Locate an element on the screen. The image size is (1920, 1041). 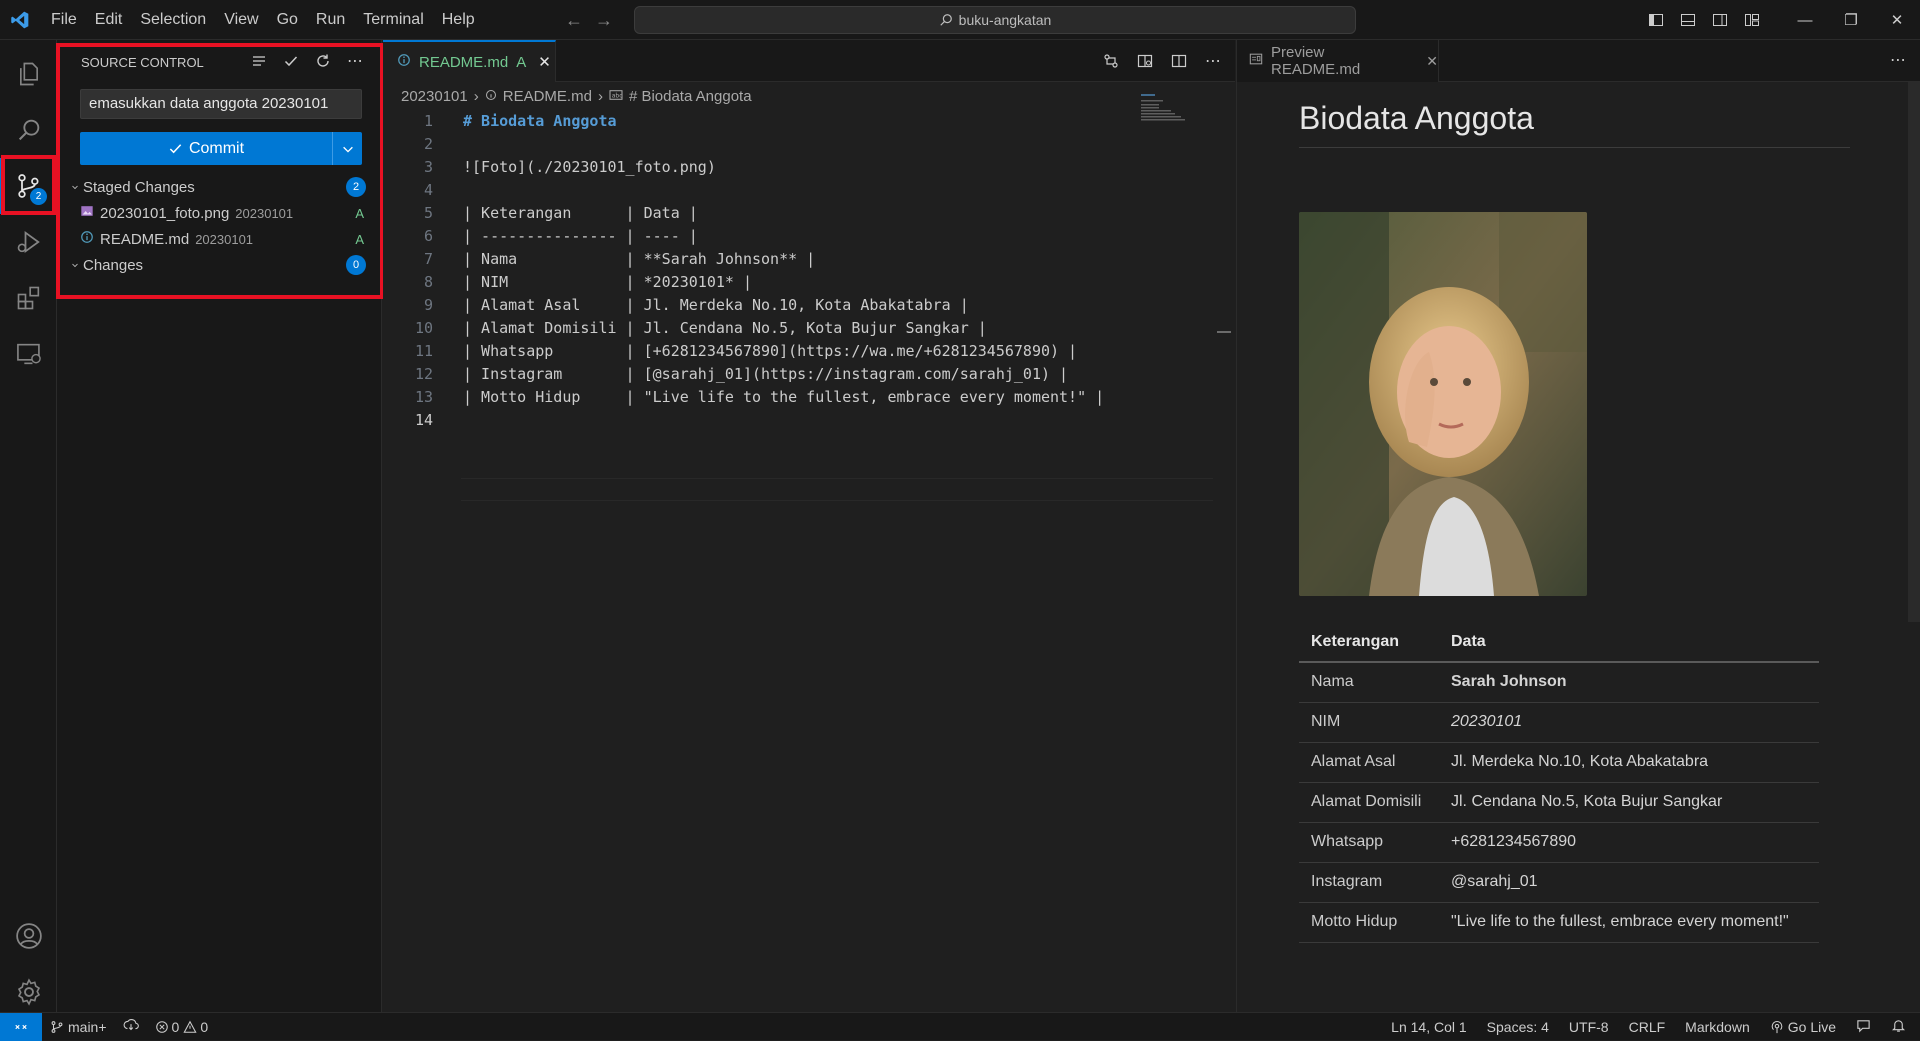
table-cell-value: Jl. Cendana No.5, Kota Bujur Sangkar is located at coordinates (1629, 802).